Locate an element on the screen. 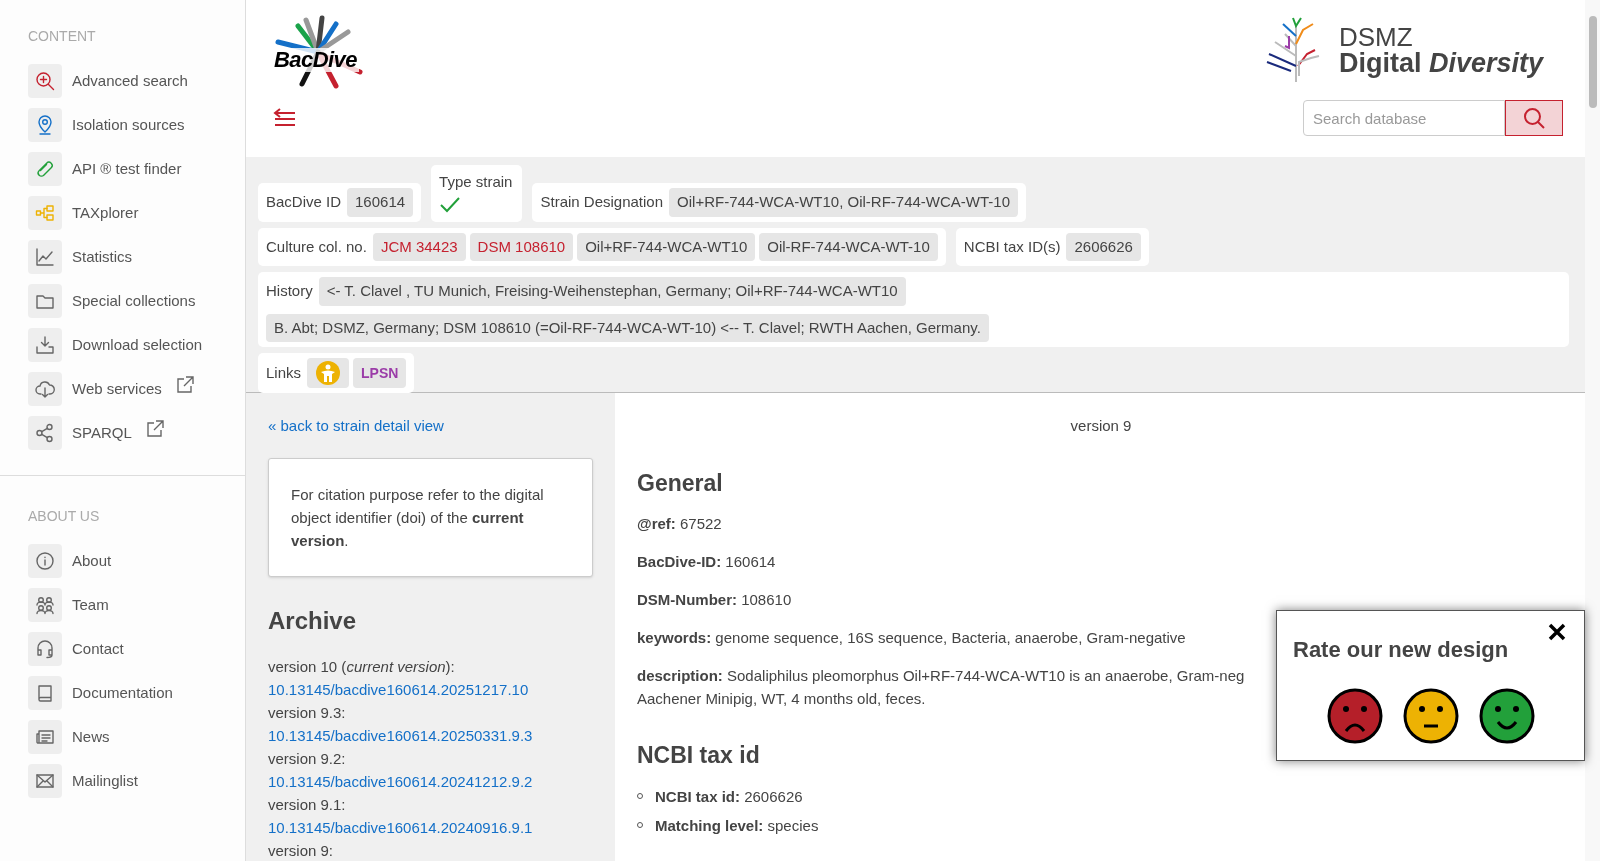 The width and height of the screenshot is (1600, 861). value-chip: Oil+RF-744-WCA-WT10 is located at coordinates (666, 246).